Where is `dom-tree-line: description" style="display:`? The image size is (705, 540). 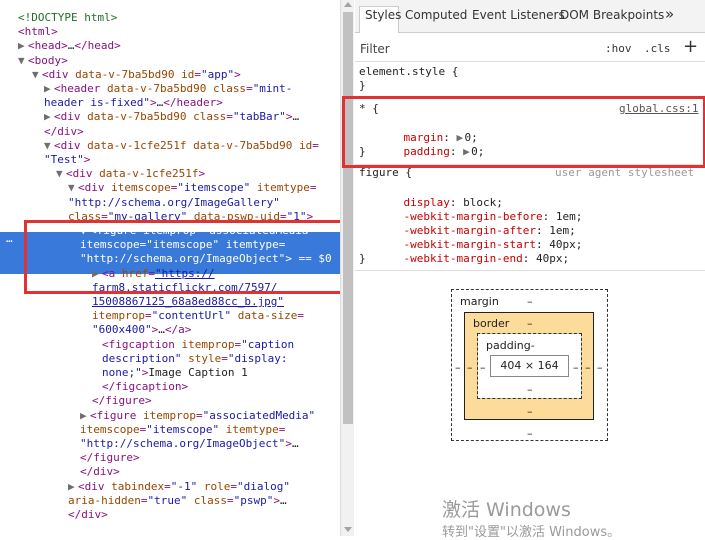 dom-tree-line: description" style="display: is located at coordinates (170, 359).